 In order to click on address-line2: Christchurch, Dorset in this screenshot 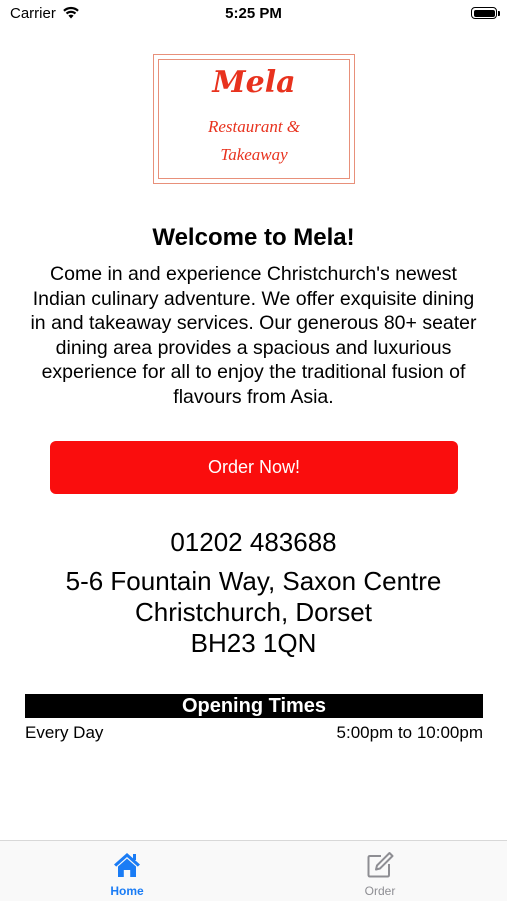, I will do `click(253, 612)`.